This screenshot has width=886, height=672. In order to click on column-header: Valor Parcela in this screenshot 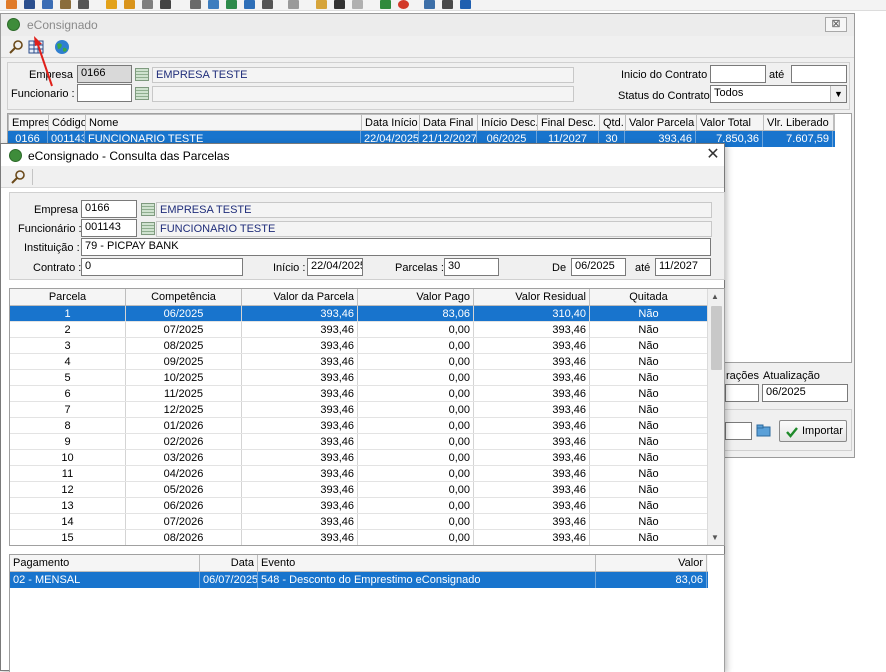, I will do `click(661, 122)`.